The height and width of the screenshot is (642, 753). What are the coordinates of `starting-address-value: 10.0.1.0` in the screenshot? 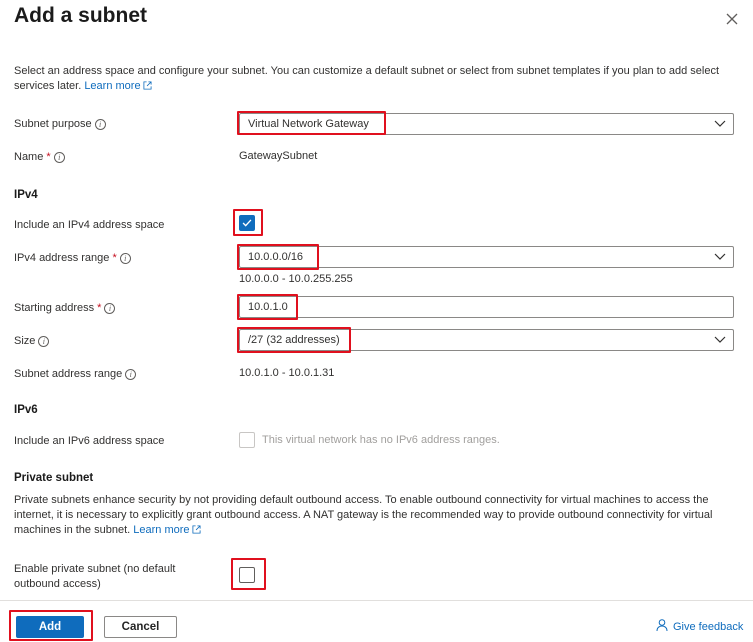 It's located at (268, 307).